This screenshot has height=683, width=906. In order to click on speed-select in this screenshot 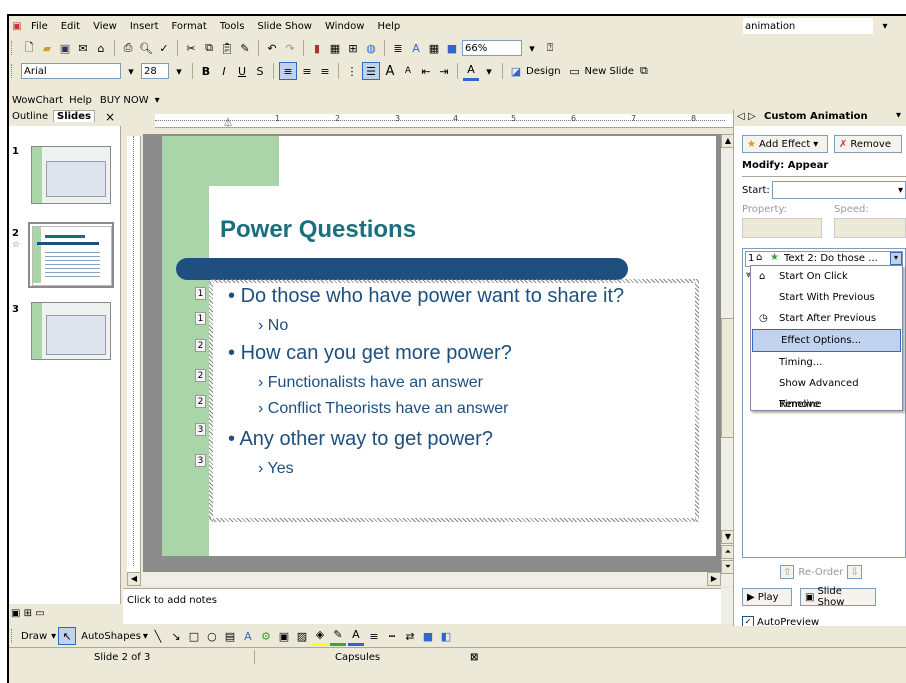, I will do `click(870, 228)`.